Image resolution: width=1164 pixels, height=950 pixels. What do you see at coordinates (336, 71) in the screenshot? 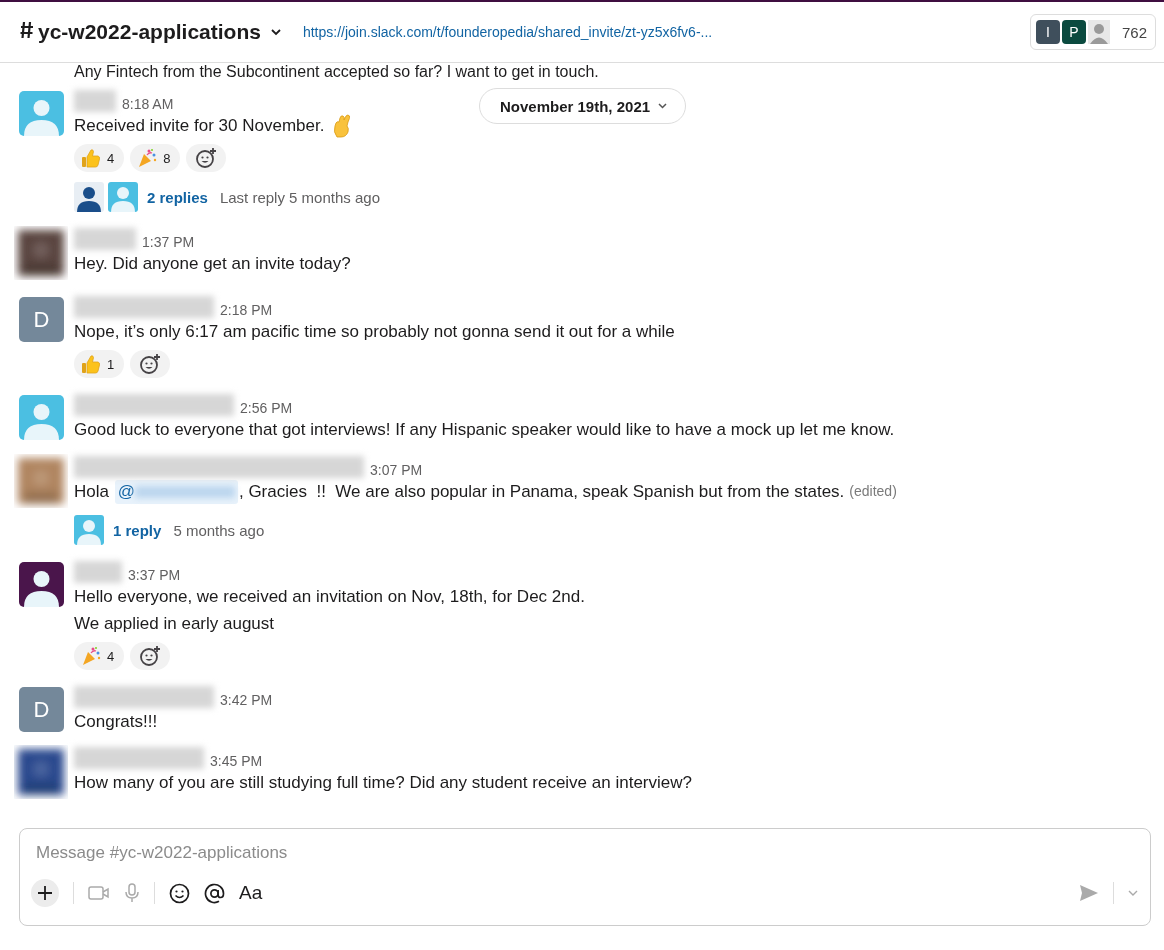
I see `message-text: Any Fintech from the Subcontinent accepted so far? I want to get in touch.` at bounding box center [336, 71].